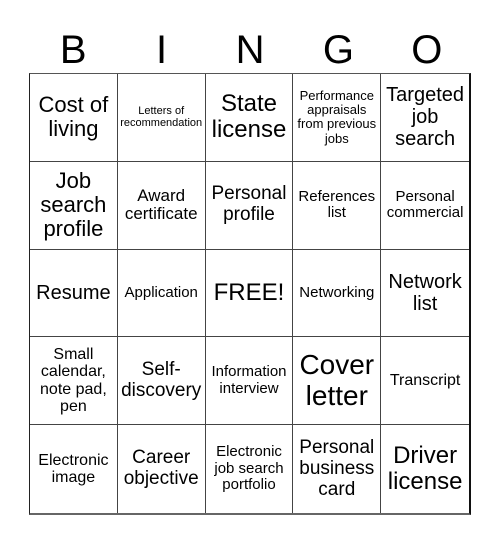  Describe the element at coordinates (249, 205) in the screenshot. I see `bingo-cell: Personal profile` at that location.